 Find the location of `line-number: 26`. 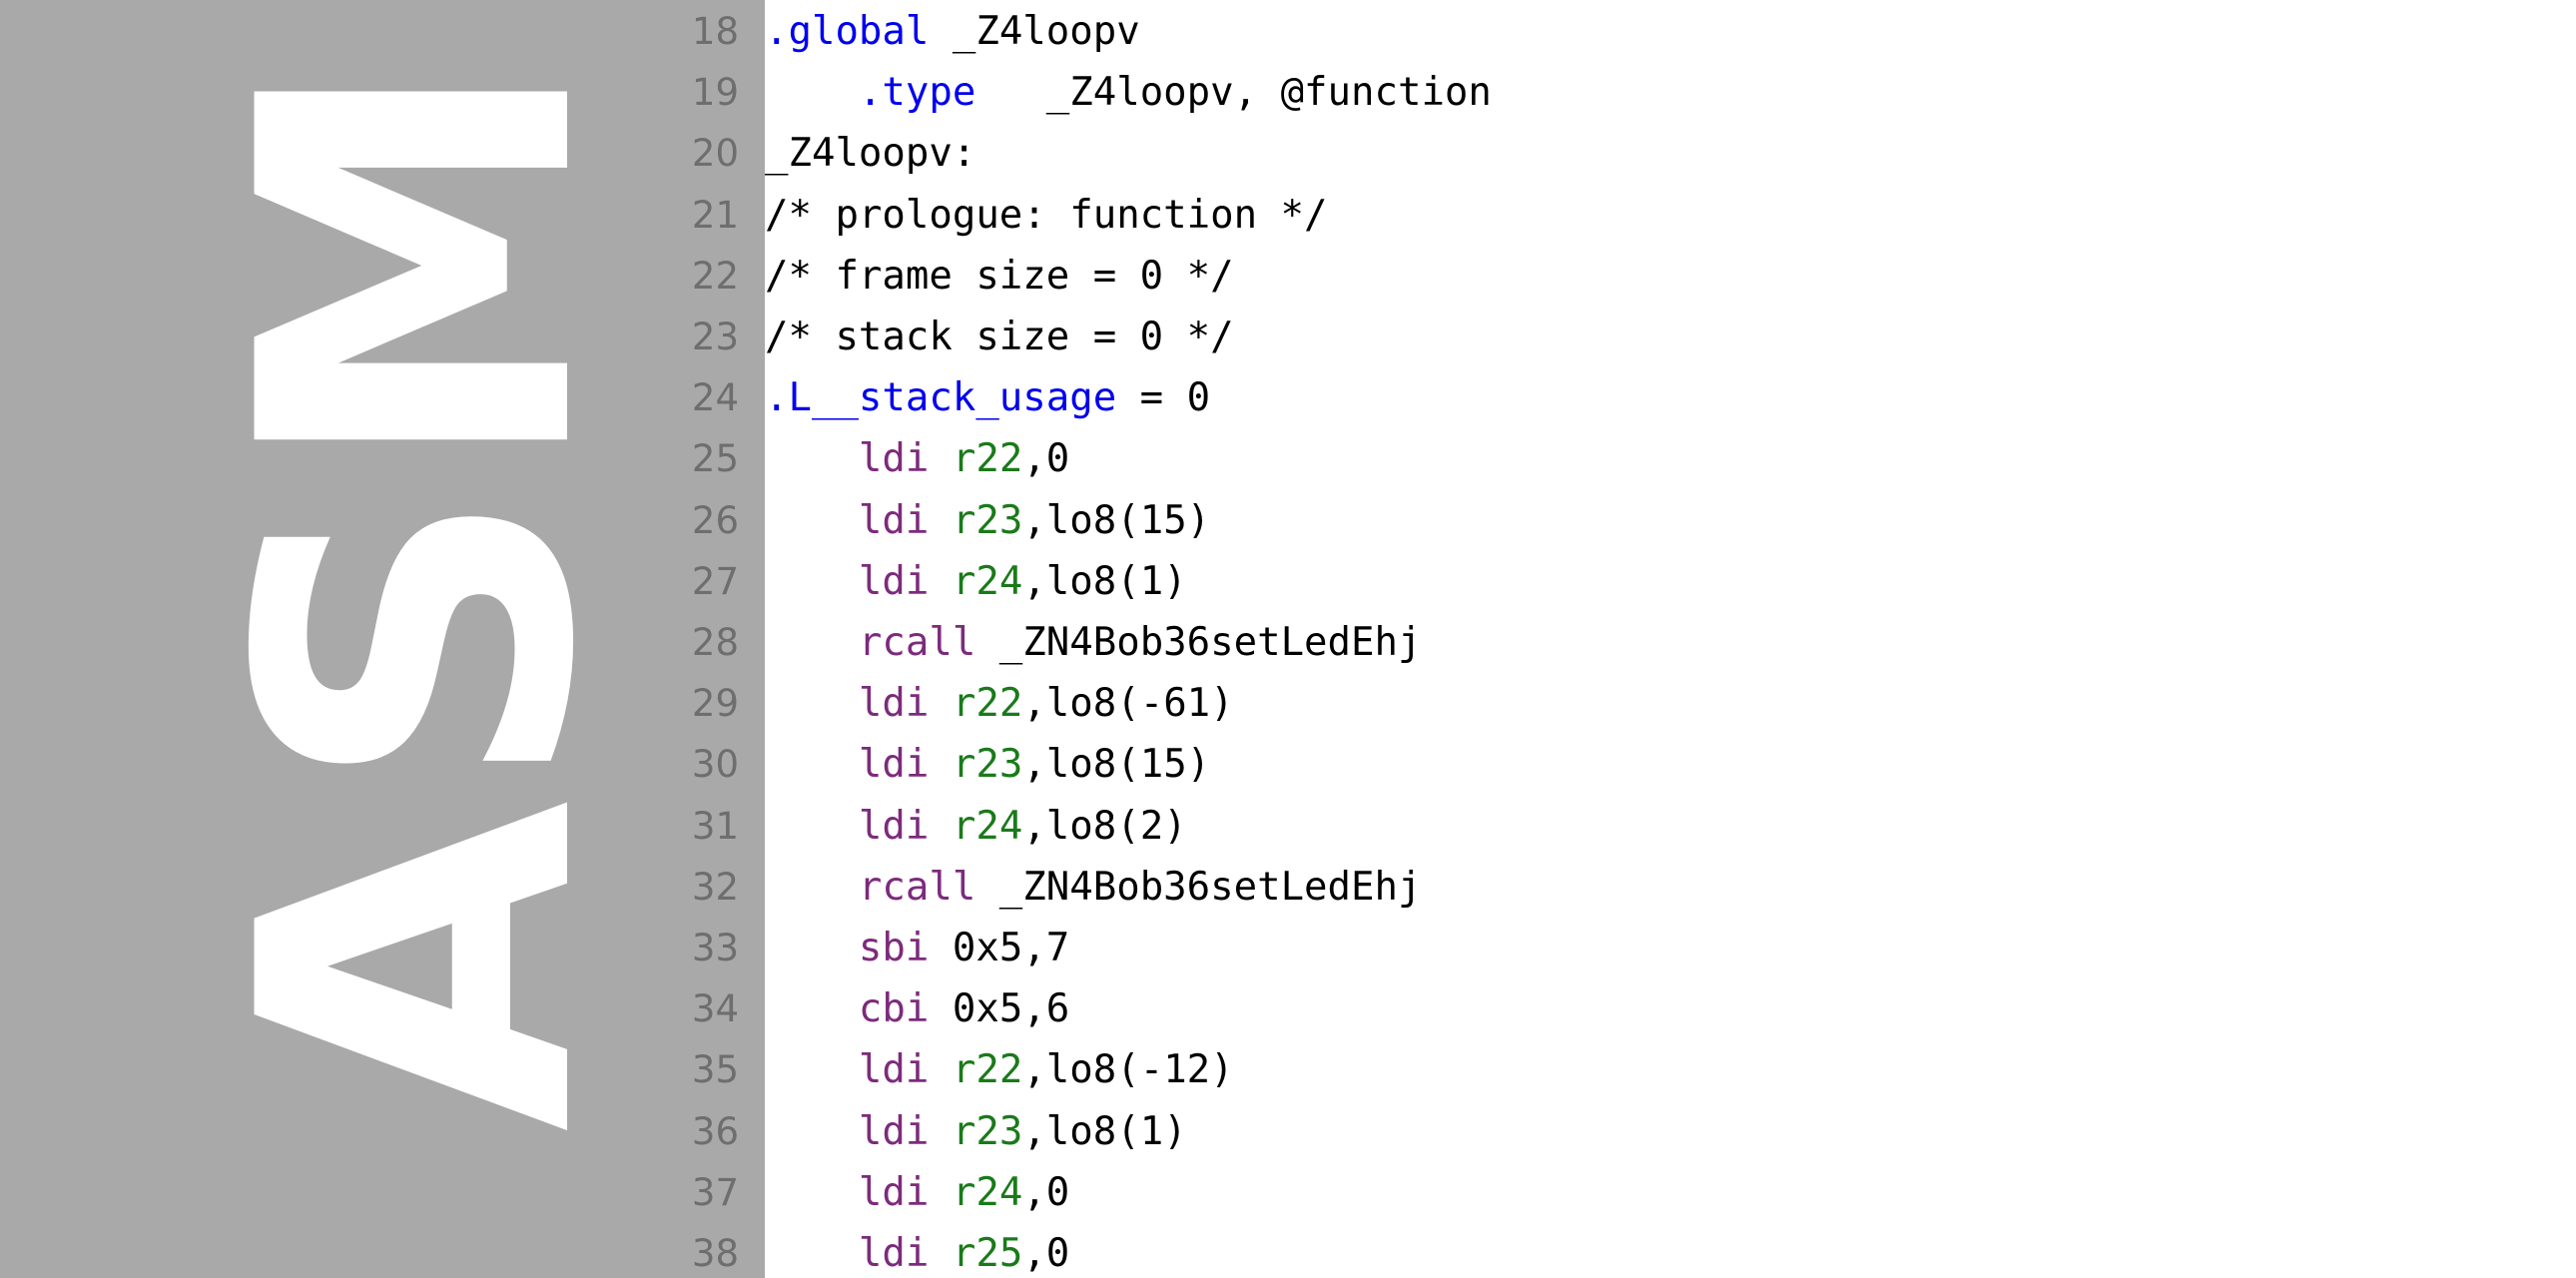

line-number: 26 is located at coordinates (715, 520).